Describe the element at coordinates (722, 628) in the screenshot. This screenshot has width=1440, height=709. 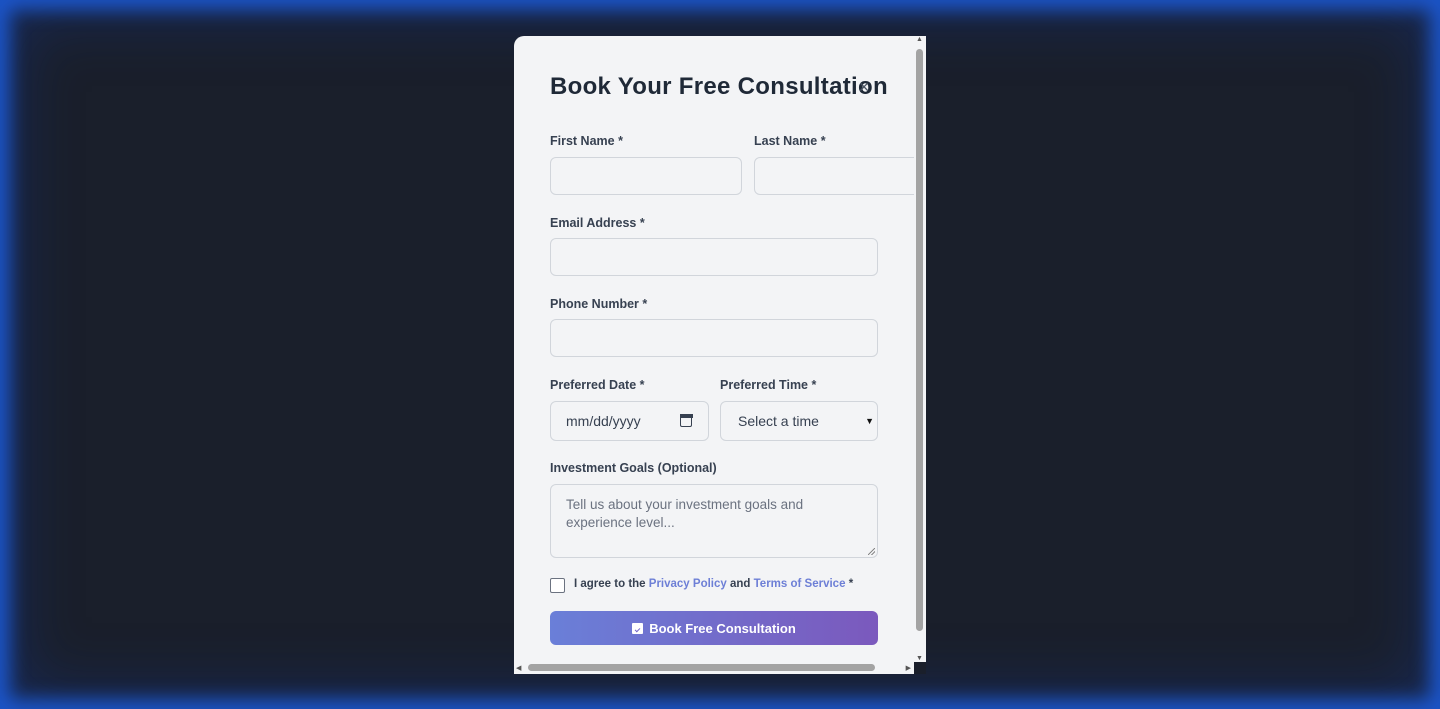
I see `book-consultation-label: Book Free Consultation` at that location.